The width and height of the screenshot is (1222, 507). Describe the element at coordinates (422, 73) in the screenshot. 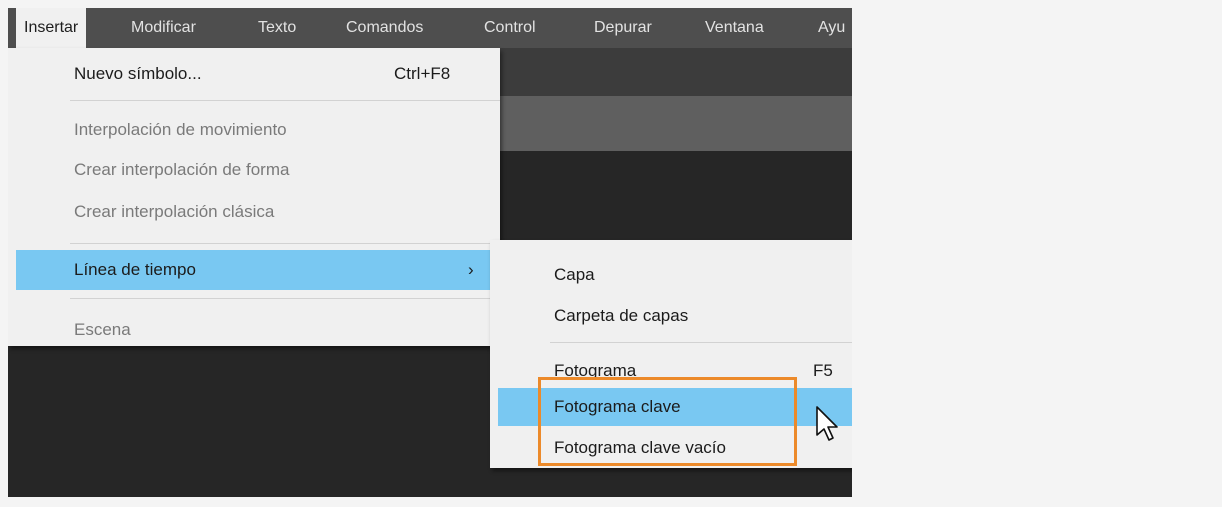

I see `shortcut-label: Ctrl+F8` at that location.